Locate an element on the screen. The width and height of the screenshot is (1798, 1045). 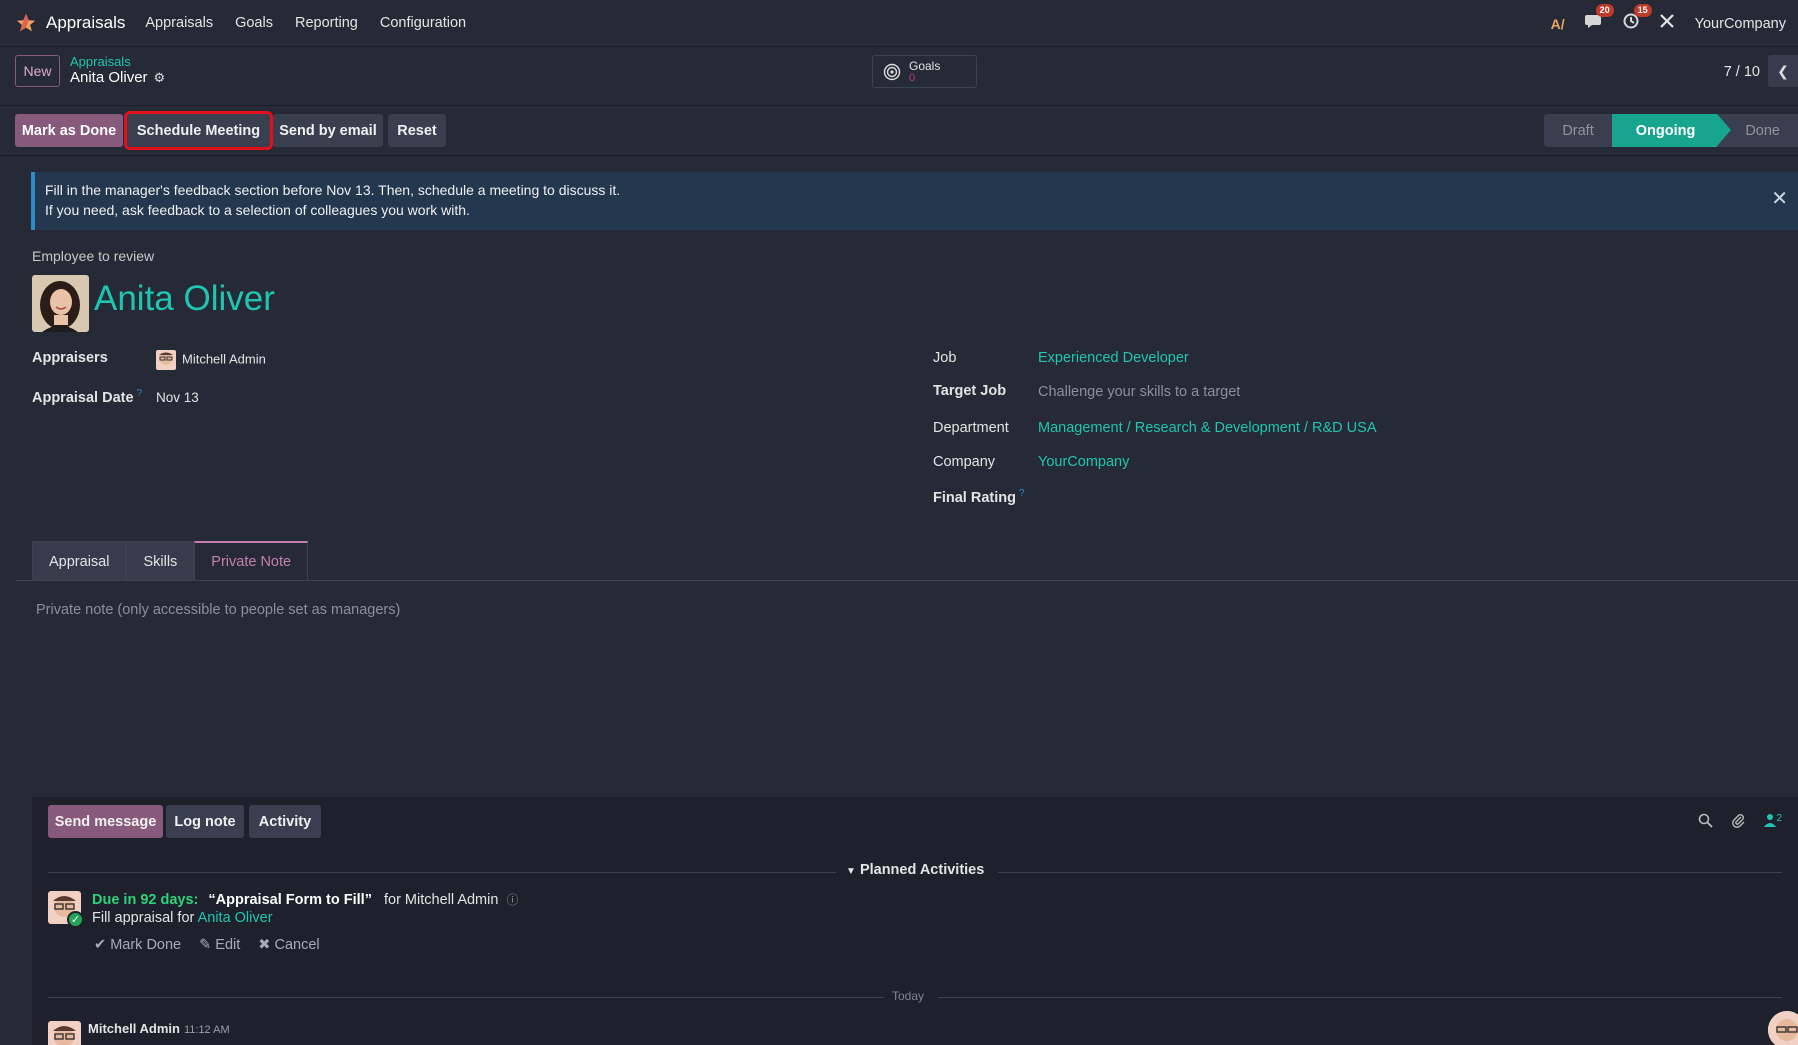
appraisers-label: Appraisers is located at coordinates (70, 358).